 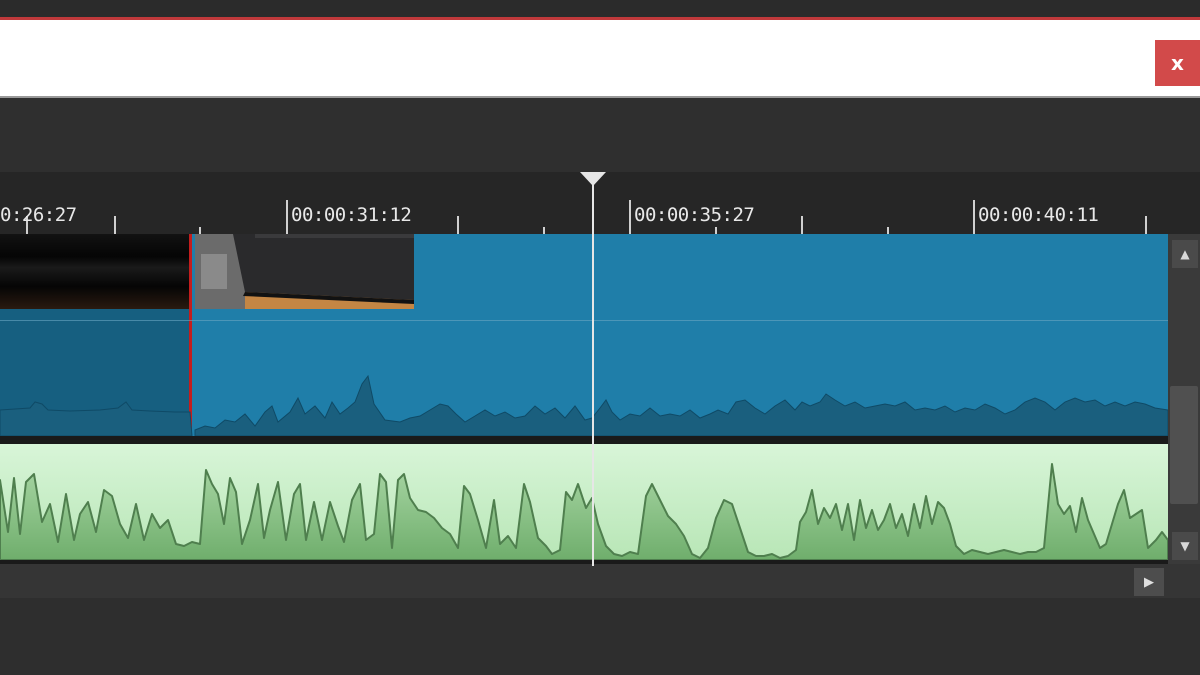 I want to click on close-button: x, so click(x=1177, y=63).